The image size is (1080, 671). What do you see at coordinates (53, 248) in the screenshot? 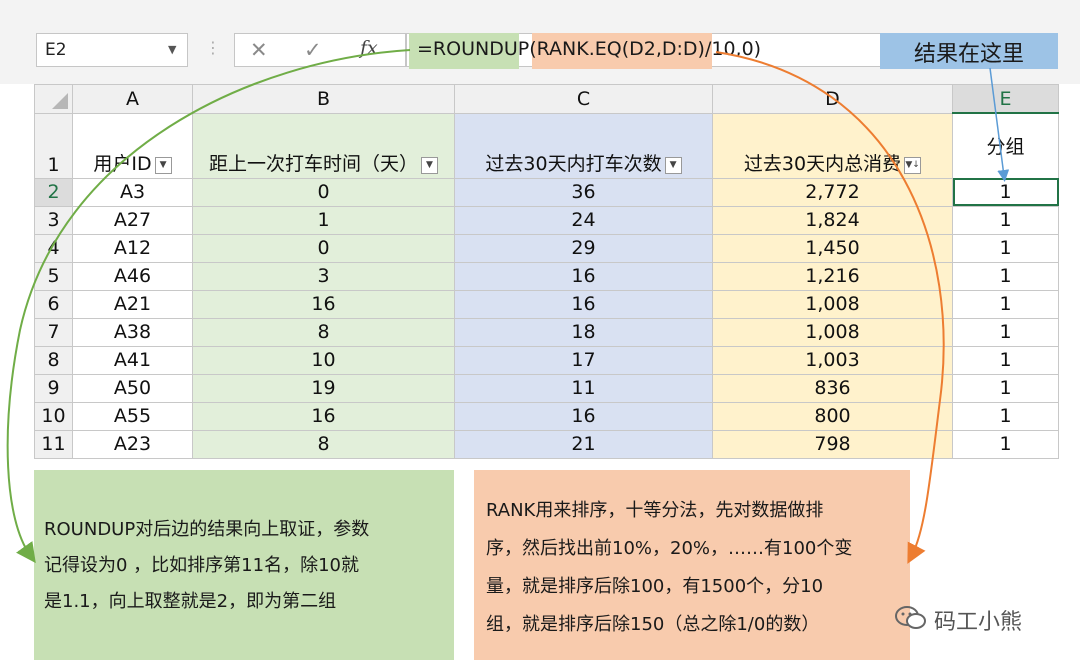
I see `row-header: 4` at bounding box center [53, 248].